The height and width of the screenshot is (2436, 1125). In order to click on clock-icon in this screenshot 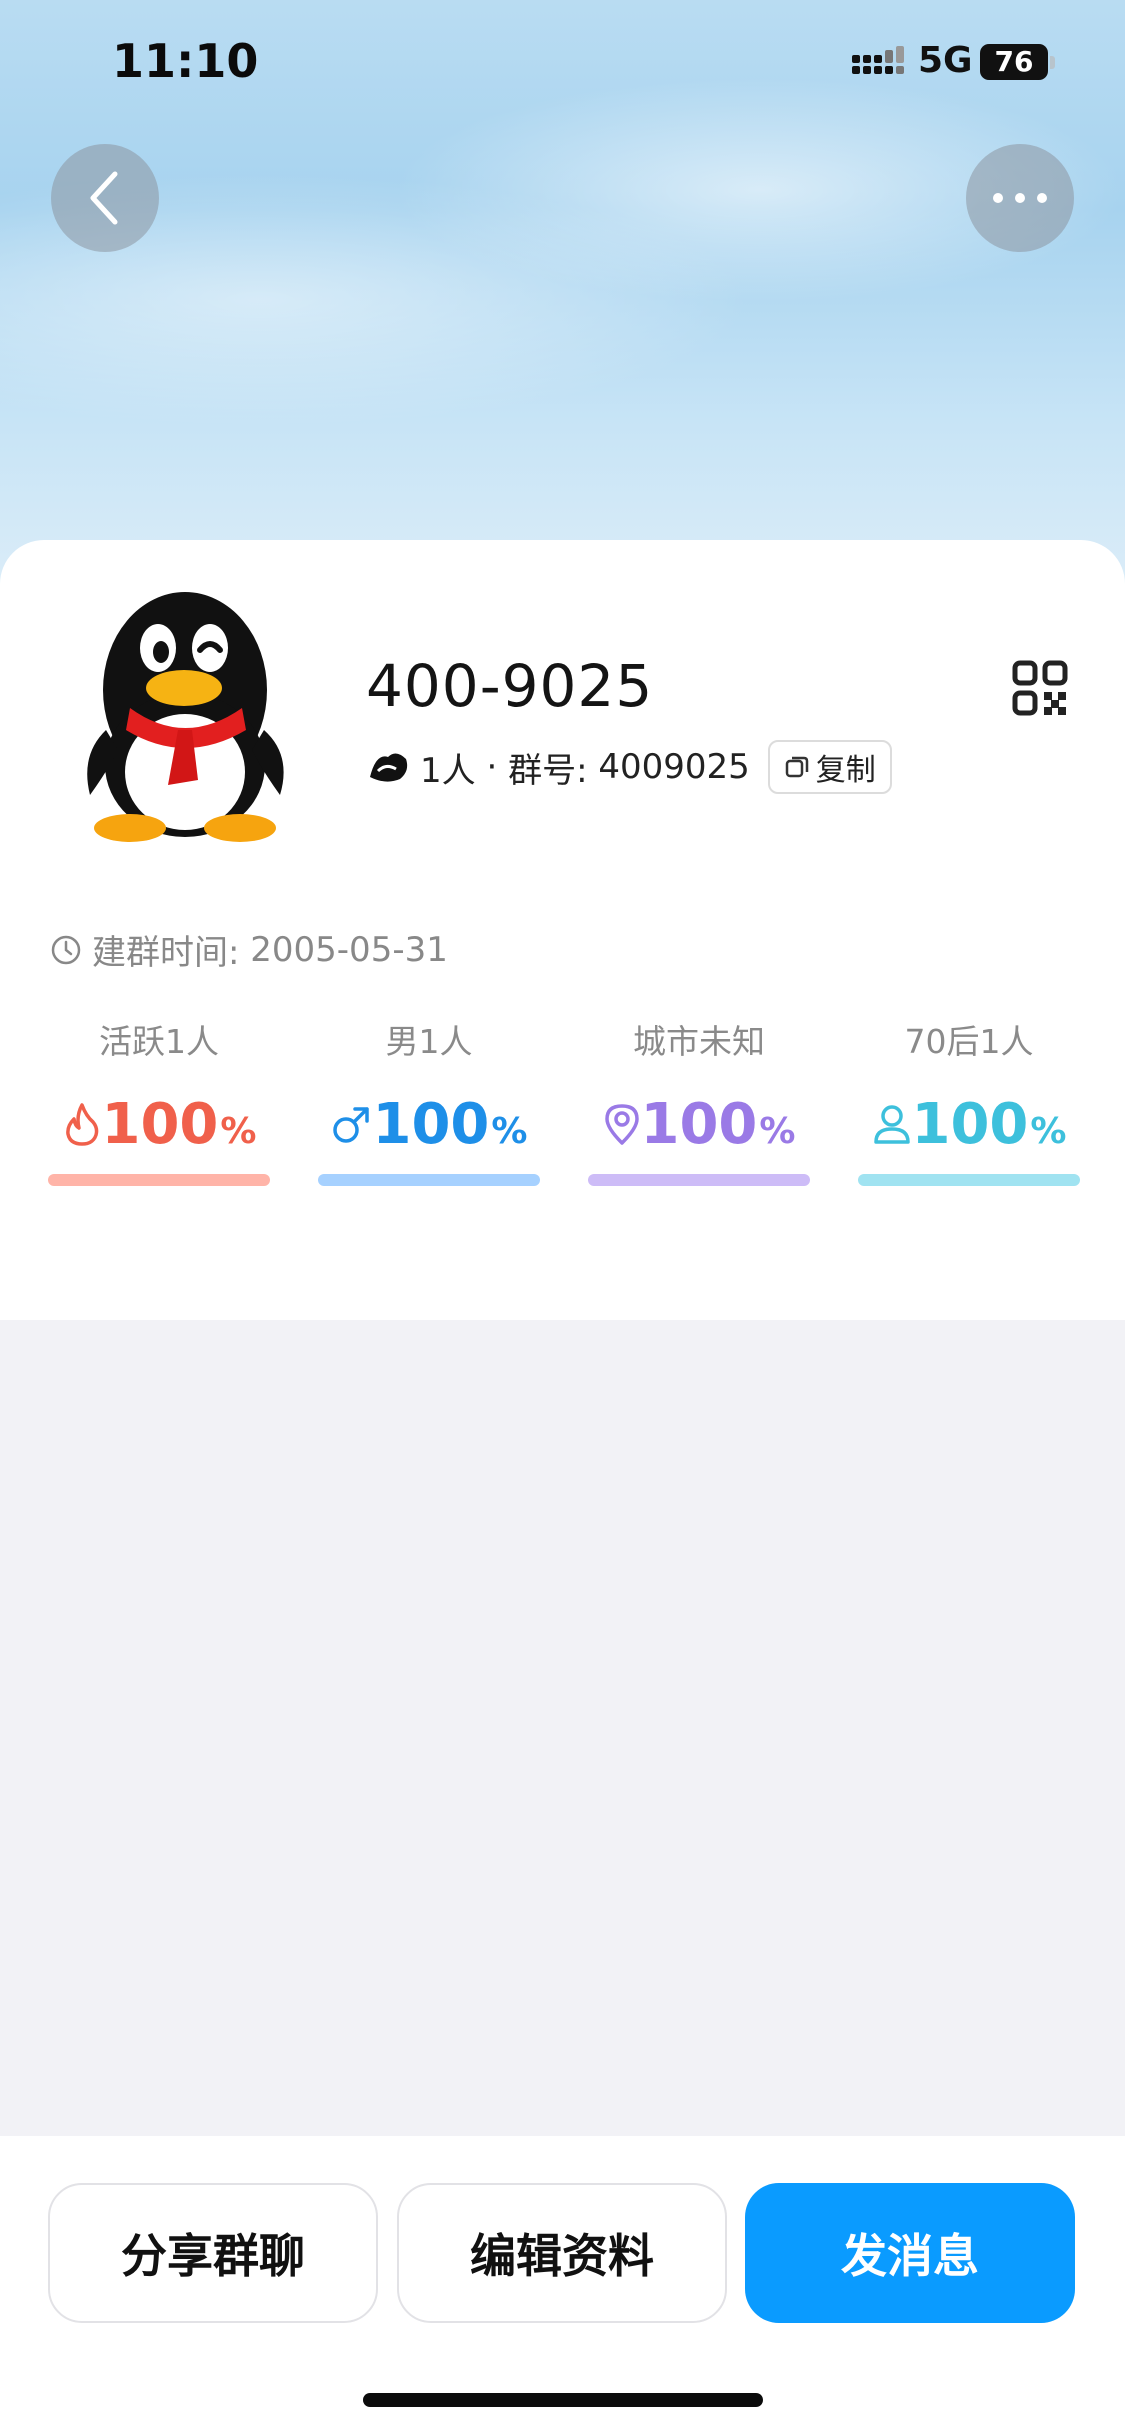, I will do `click(66, 949)`.